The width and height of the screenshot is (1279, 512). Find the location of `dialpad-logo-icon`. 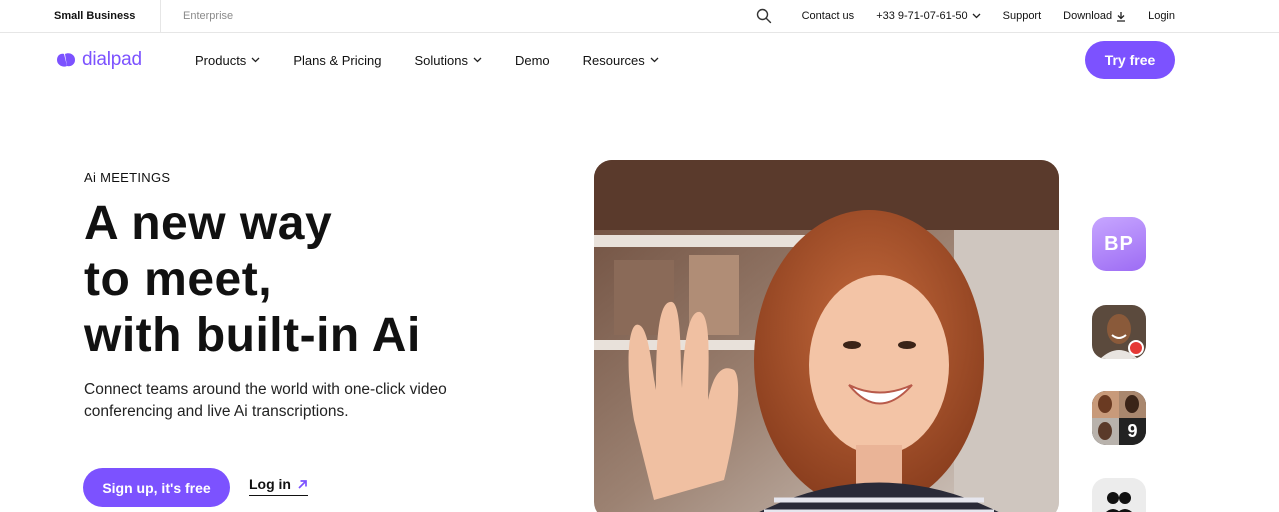

dialpad-logo-icon is located at coordinates (66, 60).